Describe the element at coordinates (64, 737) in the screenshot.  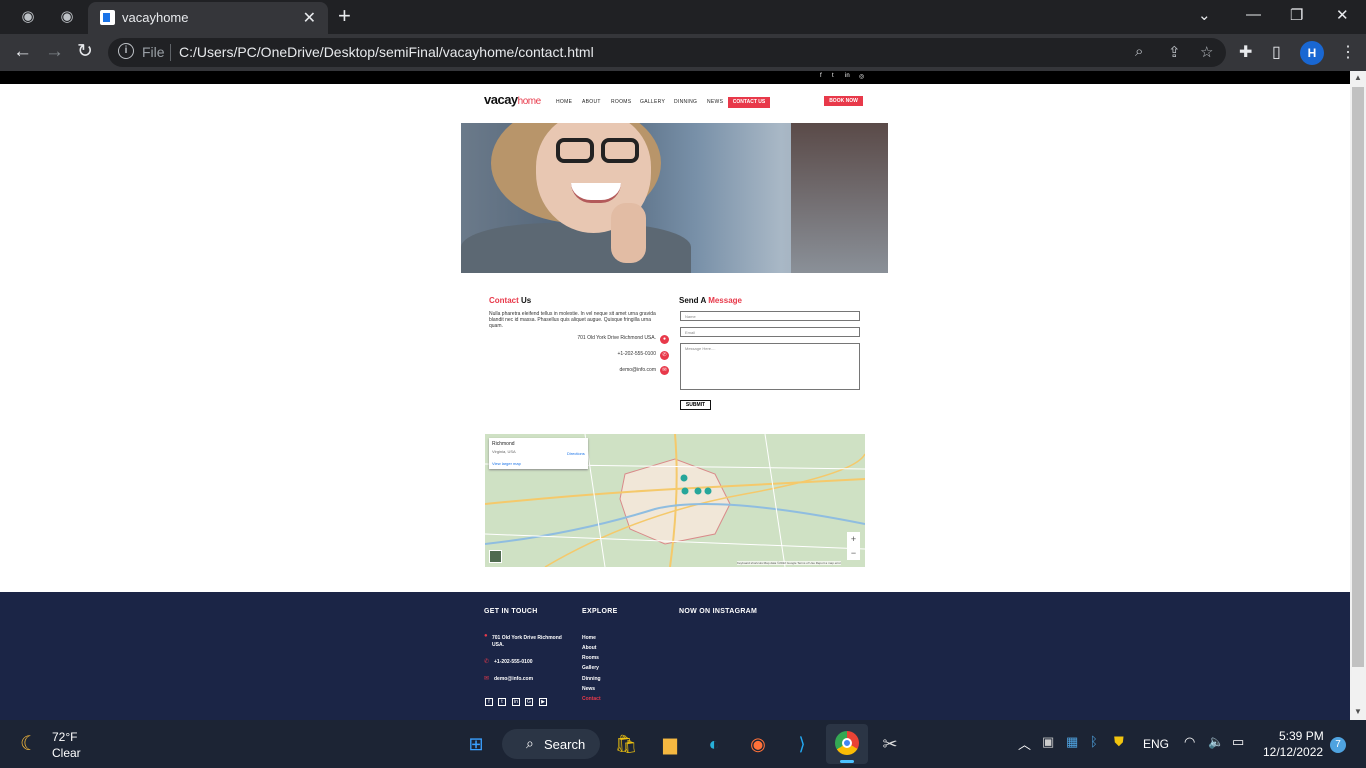
I see `weather-temperature: 72°F` at that location.